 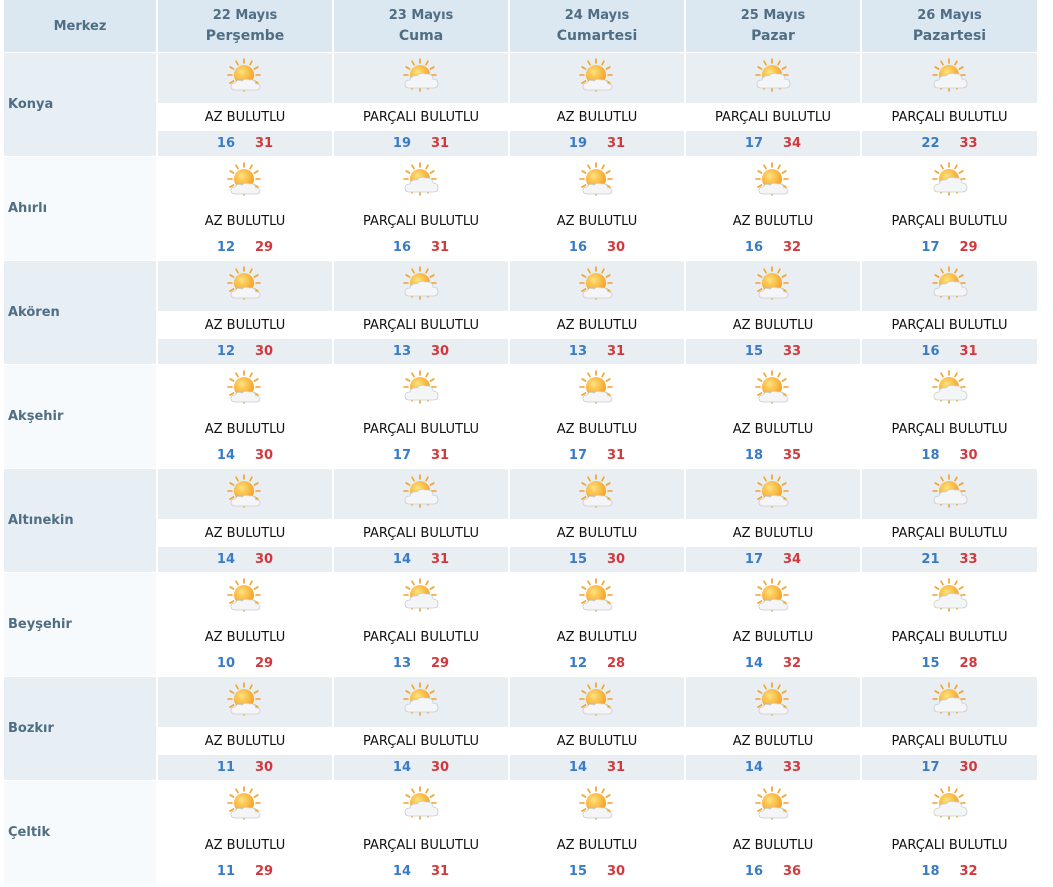 What do you see at coordinates (577, 143) in the screenshot?
I see `min-temperature: 19` at bounding box center [577, 143].